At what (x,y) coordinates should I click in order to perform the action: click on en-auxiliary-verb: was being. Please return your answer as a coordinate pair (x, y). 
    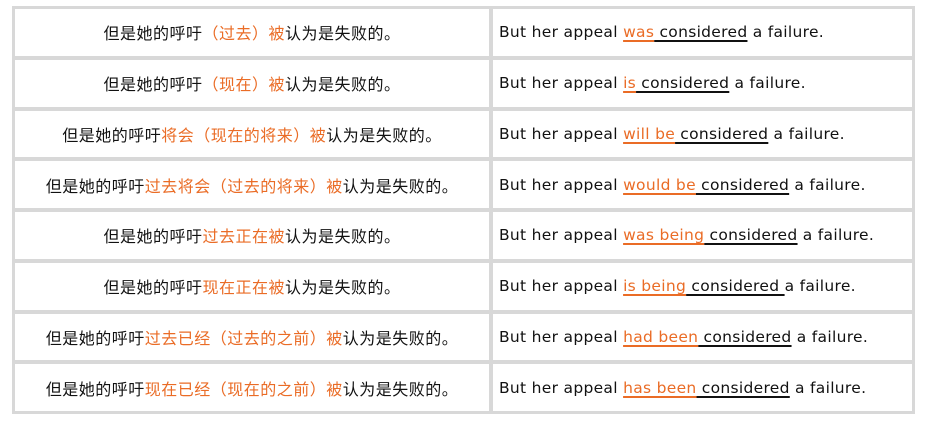
    Looking at the image, I should click on (664, 235).